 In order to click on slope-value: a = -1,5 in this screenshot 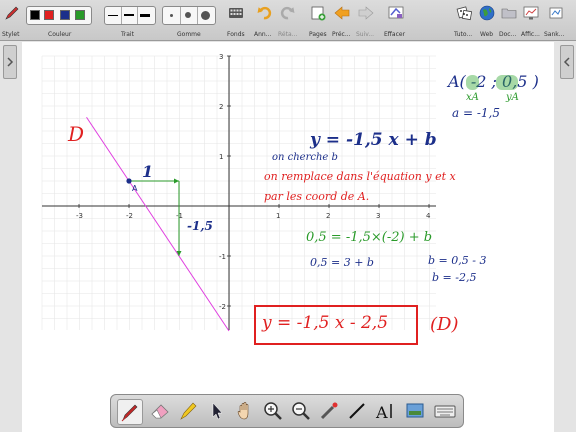, I will do `click(476, 113)`.